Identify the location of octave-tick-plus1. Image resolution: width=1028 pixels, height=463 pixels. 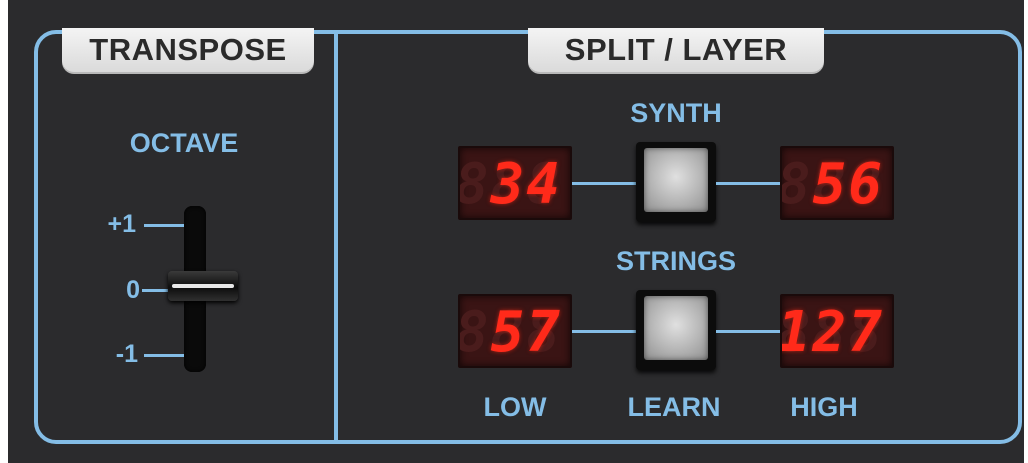
(164, 225).